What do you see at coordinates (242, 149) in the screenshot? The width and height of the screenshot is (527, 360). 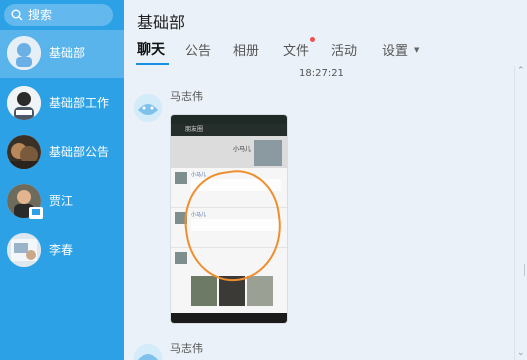 I see `cover-nickname: 小马儿` at bounding box center [242, 149].